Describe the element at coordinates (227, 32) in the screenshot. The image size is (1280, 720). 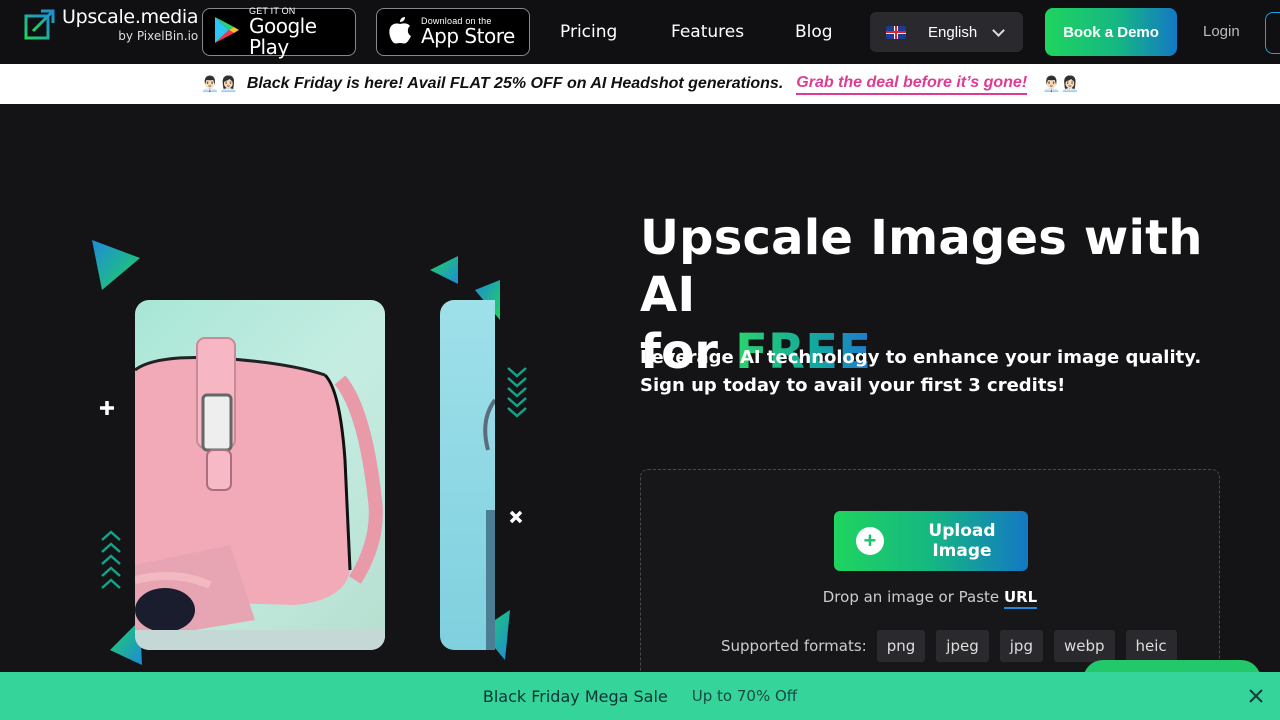
I see `google-play-icon` at that location.